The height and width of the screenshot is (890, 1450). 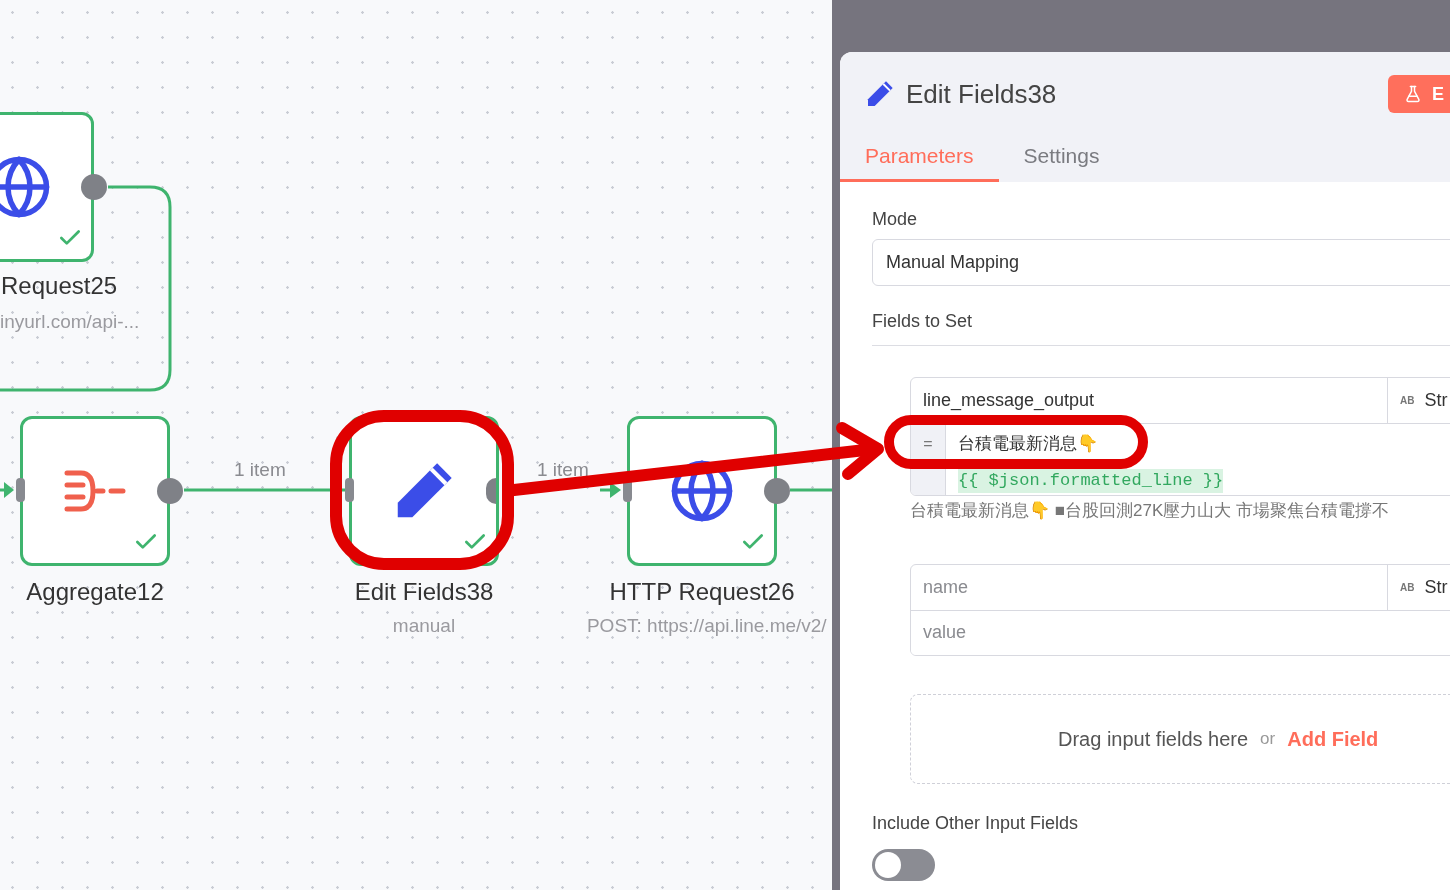 What do you see at coordinates (706, 625) in the screenshot?
I see `node-subtitle: POST: https://api.line.me/v2/` at bounding box center [706, 625].